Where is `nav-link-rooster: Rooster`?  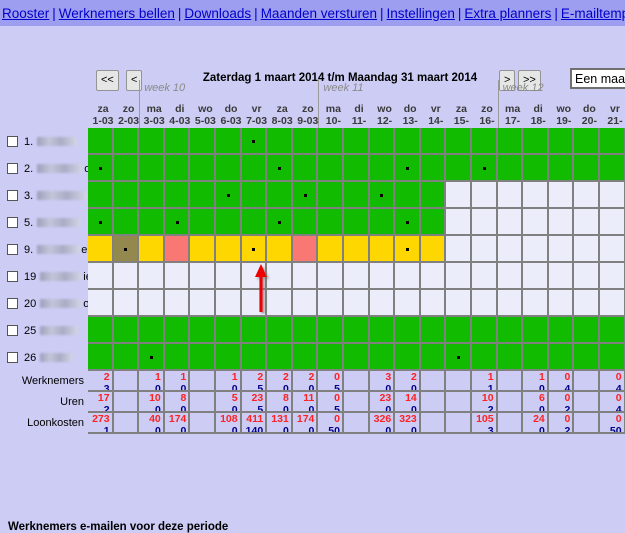
nav-link-rooster: Rooster is located at coordinates (25, 13).